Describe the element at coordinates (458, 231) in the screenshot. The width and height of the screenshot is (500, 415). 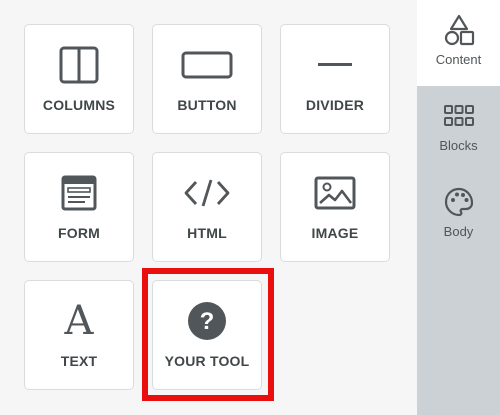
I see `tab-label: Body` at that location.